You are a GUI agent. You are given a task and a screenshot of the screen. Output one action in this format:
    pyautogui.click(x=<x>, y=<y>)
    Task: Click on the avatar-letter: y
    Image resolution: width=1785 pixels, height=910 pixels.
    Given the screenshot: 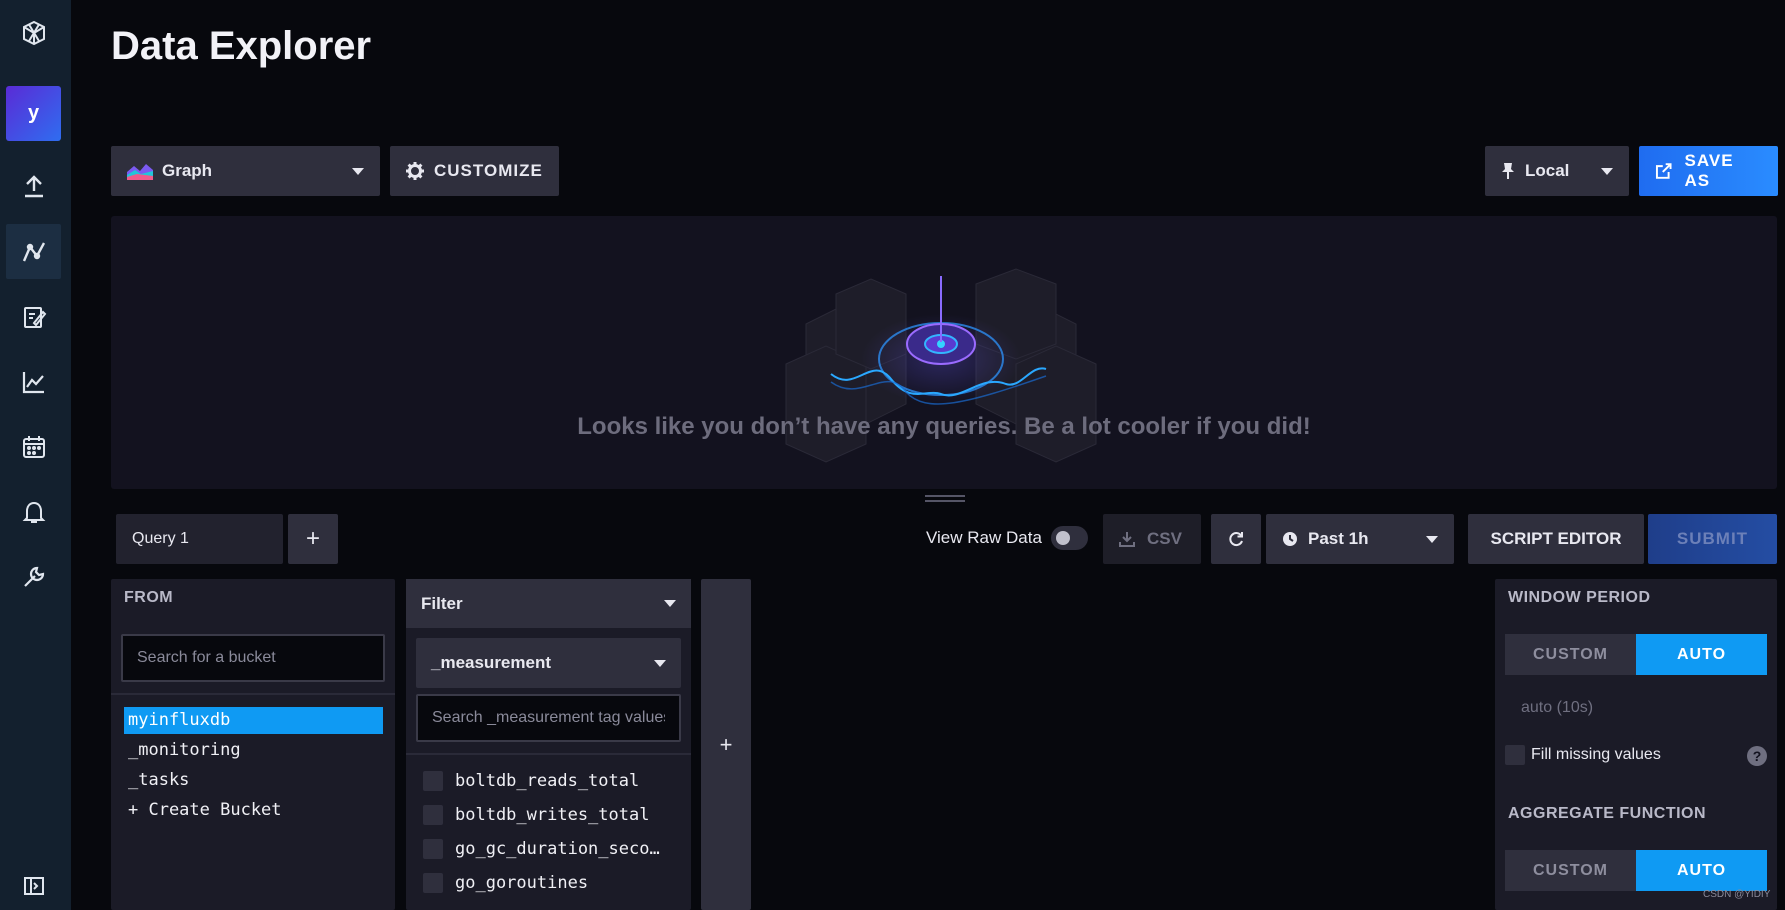 What is the action you would take?
    pyautogui.click(x=33, y=113)
    